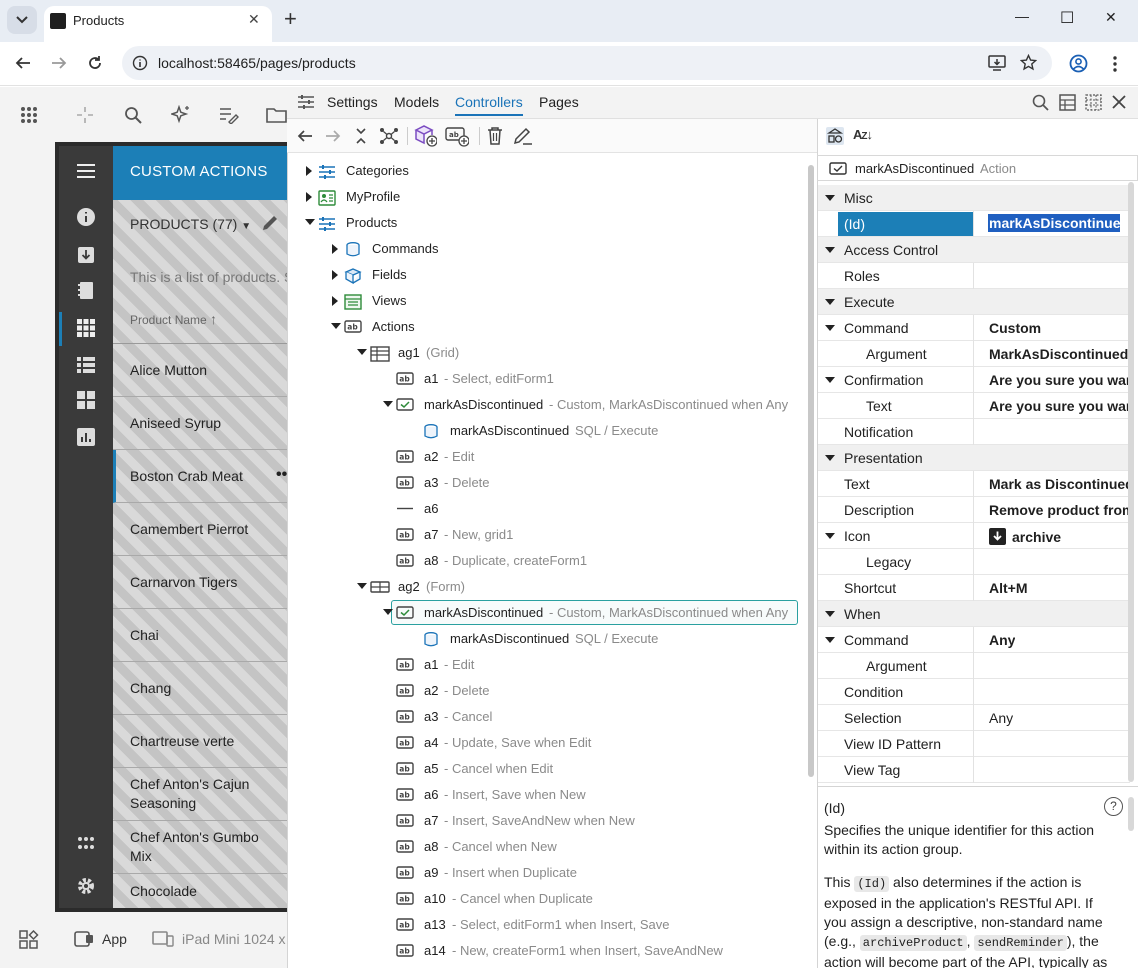  Describe the element at coordinates (361, 136) in the screenshot. I see `collapse-all-icon` at that location.